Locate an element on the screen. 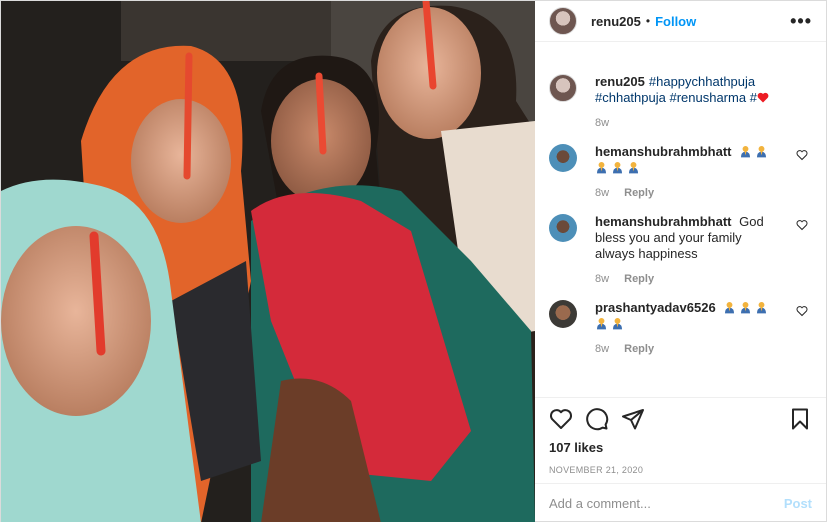  comment-bubble-icon is located at coordinates (597, 419).